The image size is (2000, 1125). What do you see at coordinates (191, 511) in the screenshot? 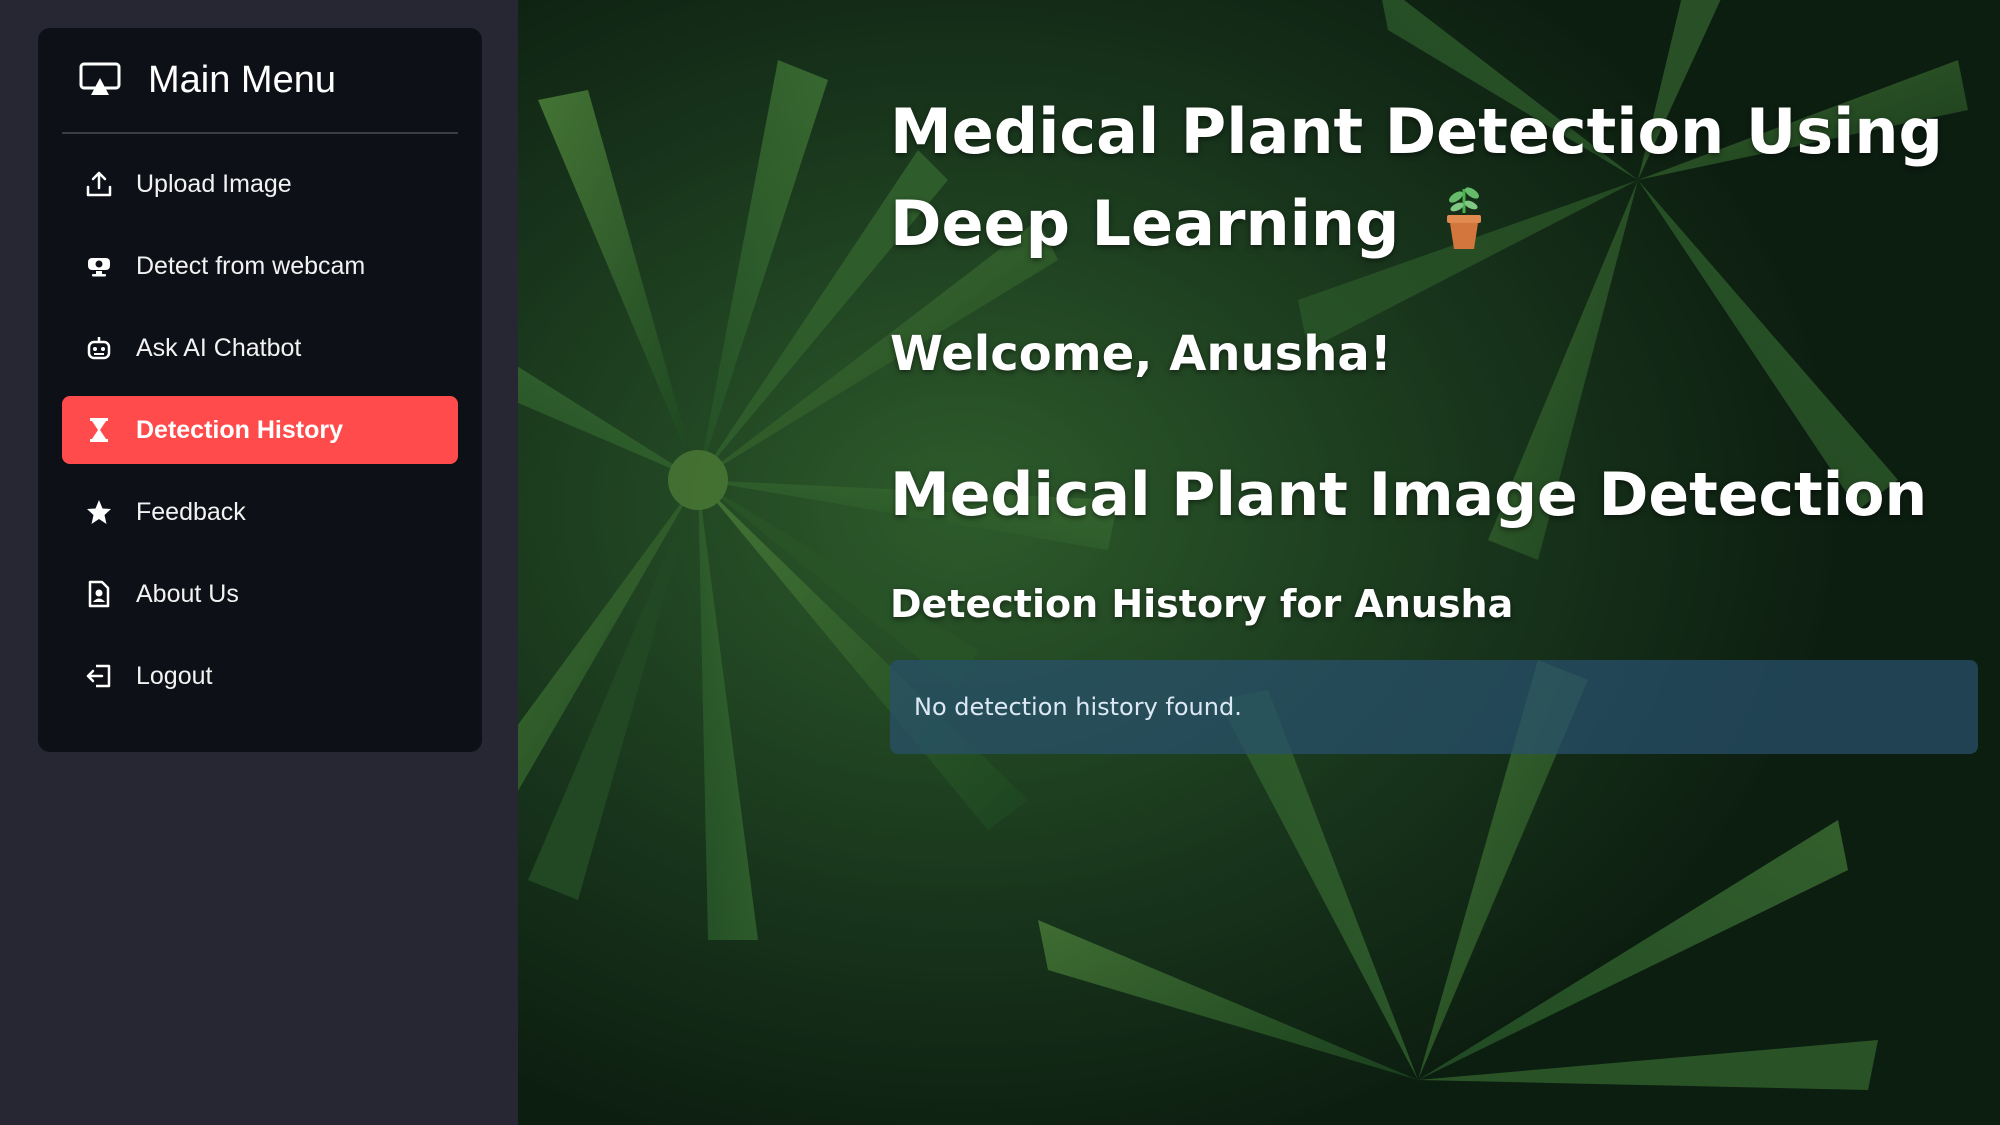
I see `menu-item-label: Feedback` at bounding box center [191, 511].